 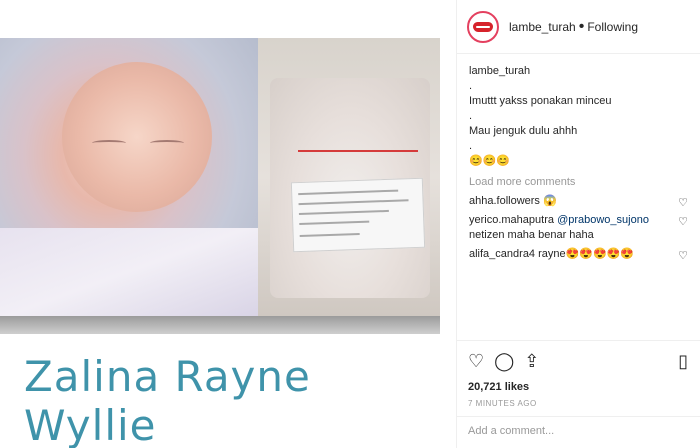 I want to click on caption-line: 😊😊😊, so click(x=490, y=161).